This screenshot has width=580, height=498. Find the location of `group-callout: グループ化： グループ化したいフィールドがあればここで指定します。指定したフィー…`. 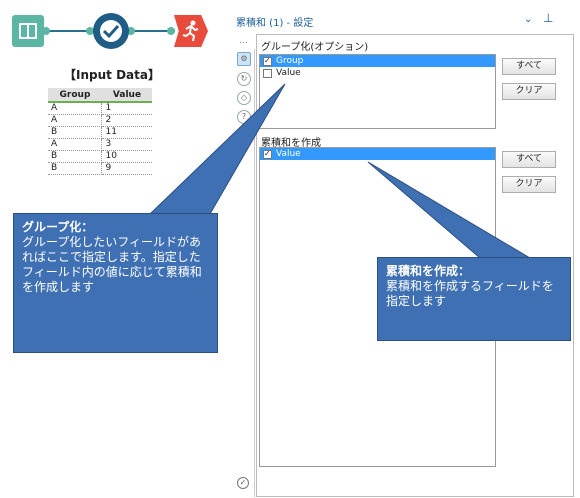

group-callout: グループ化： グループ化したいフィールドがあればここで指定します。指定したフィー… is located at coordinates (115, 283).